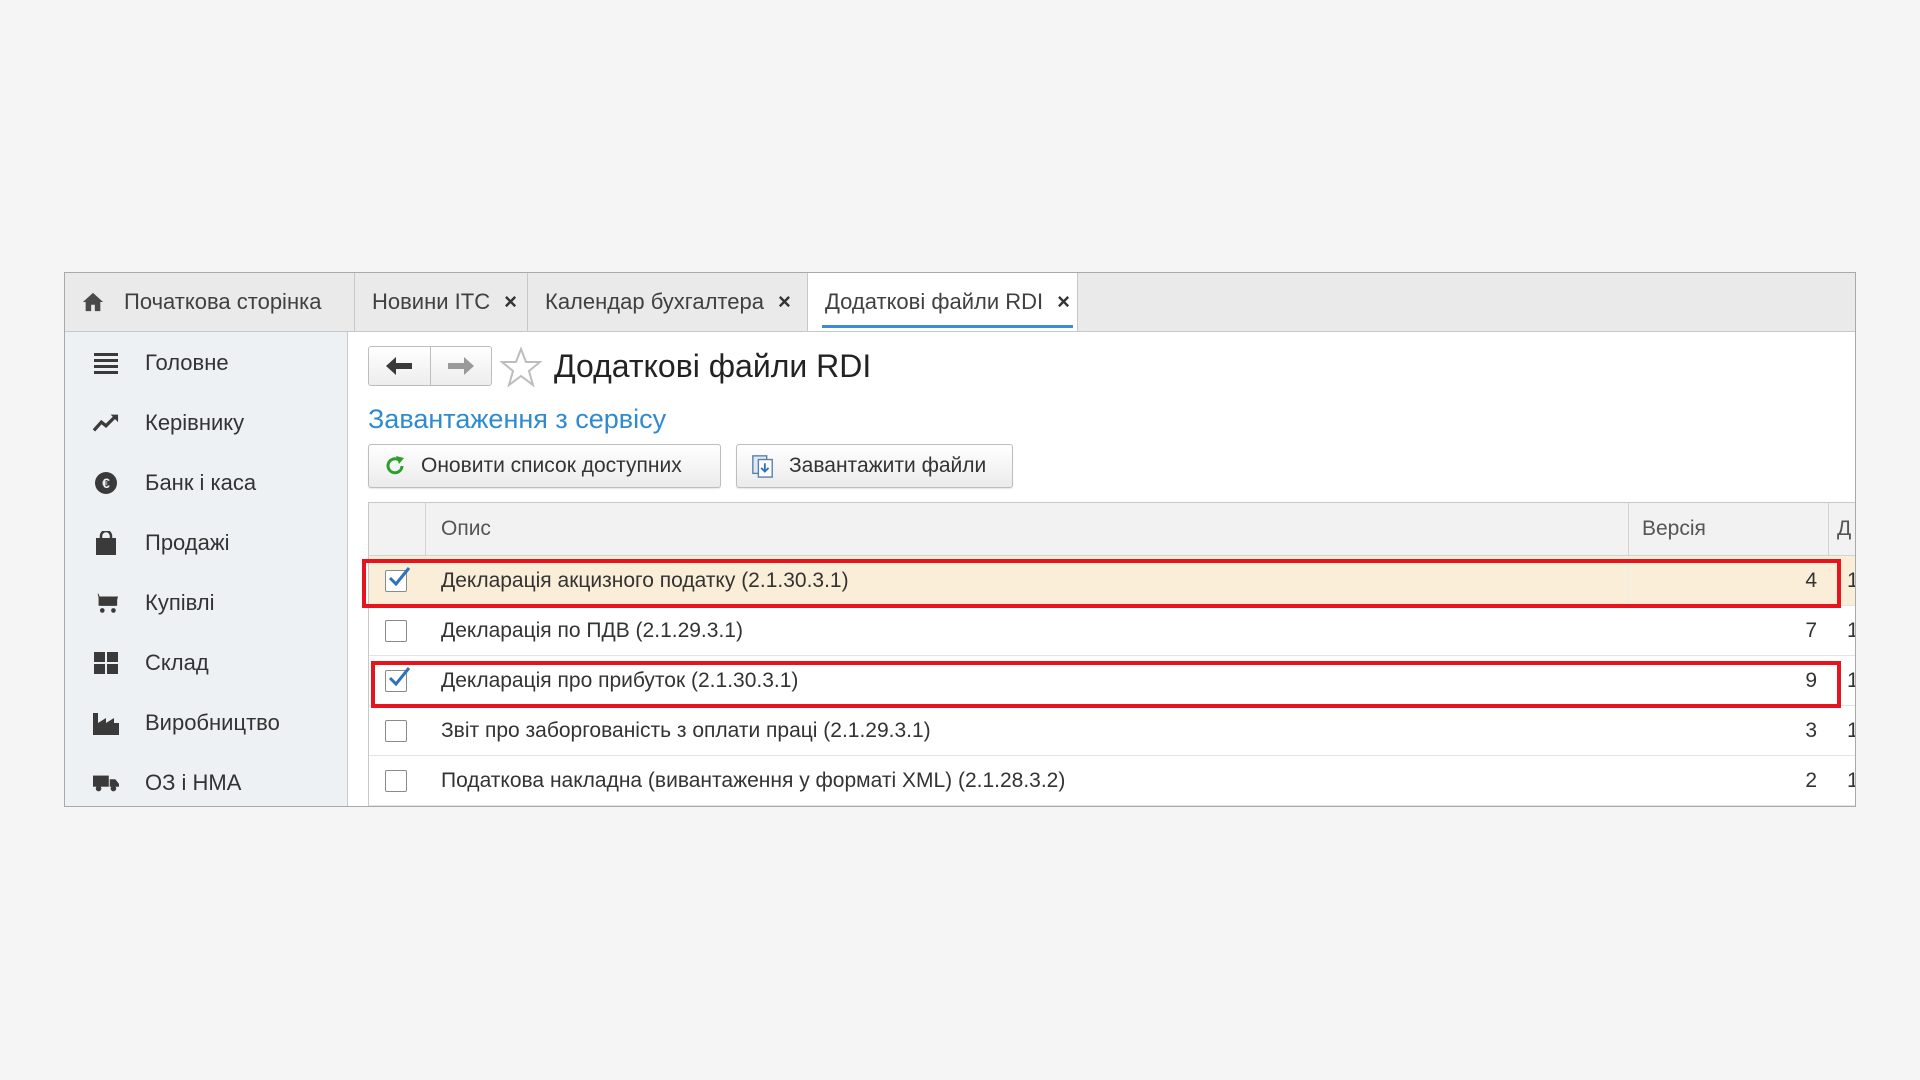  Describe the element at coordinates (106, 423) in the screenshot. I see `trend-icon` at that location.